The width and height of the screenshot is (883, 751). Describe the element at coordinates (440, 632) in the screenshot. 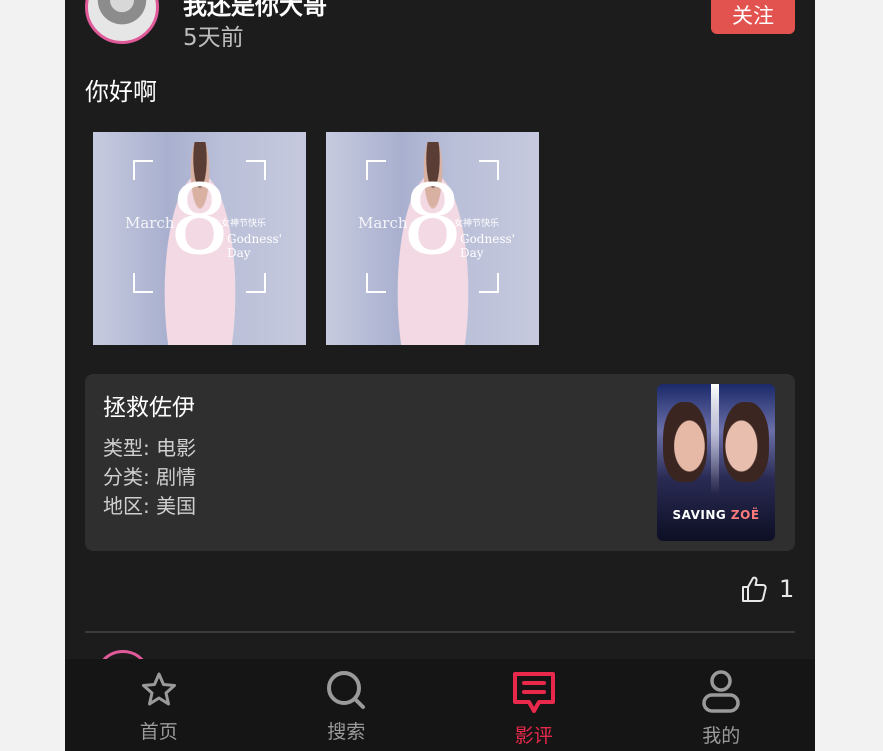

I see `post-divider` at that location.